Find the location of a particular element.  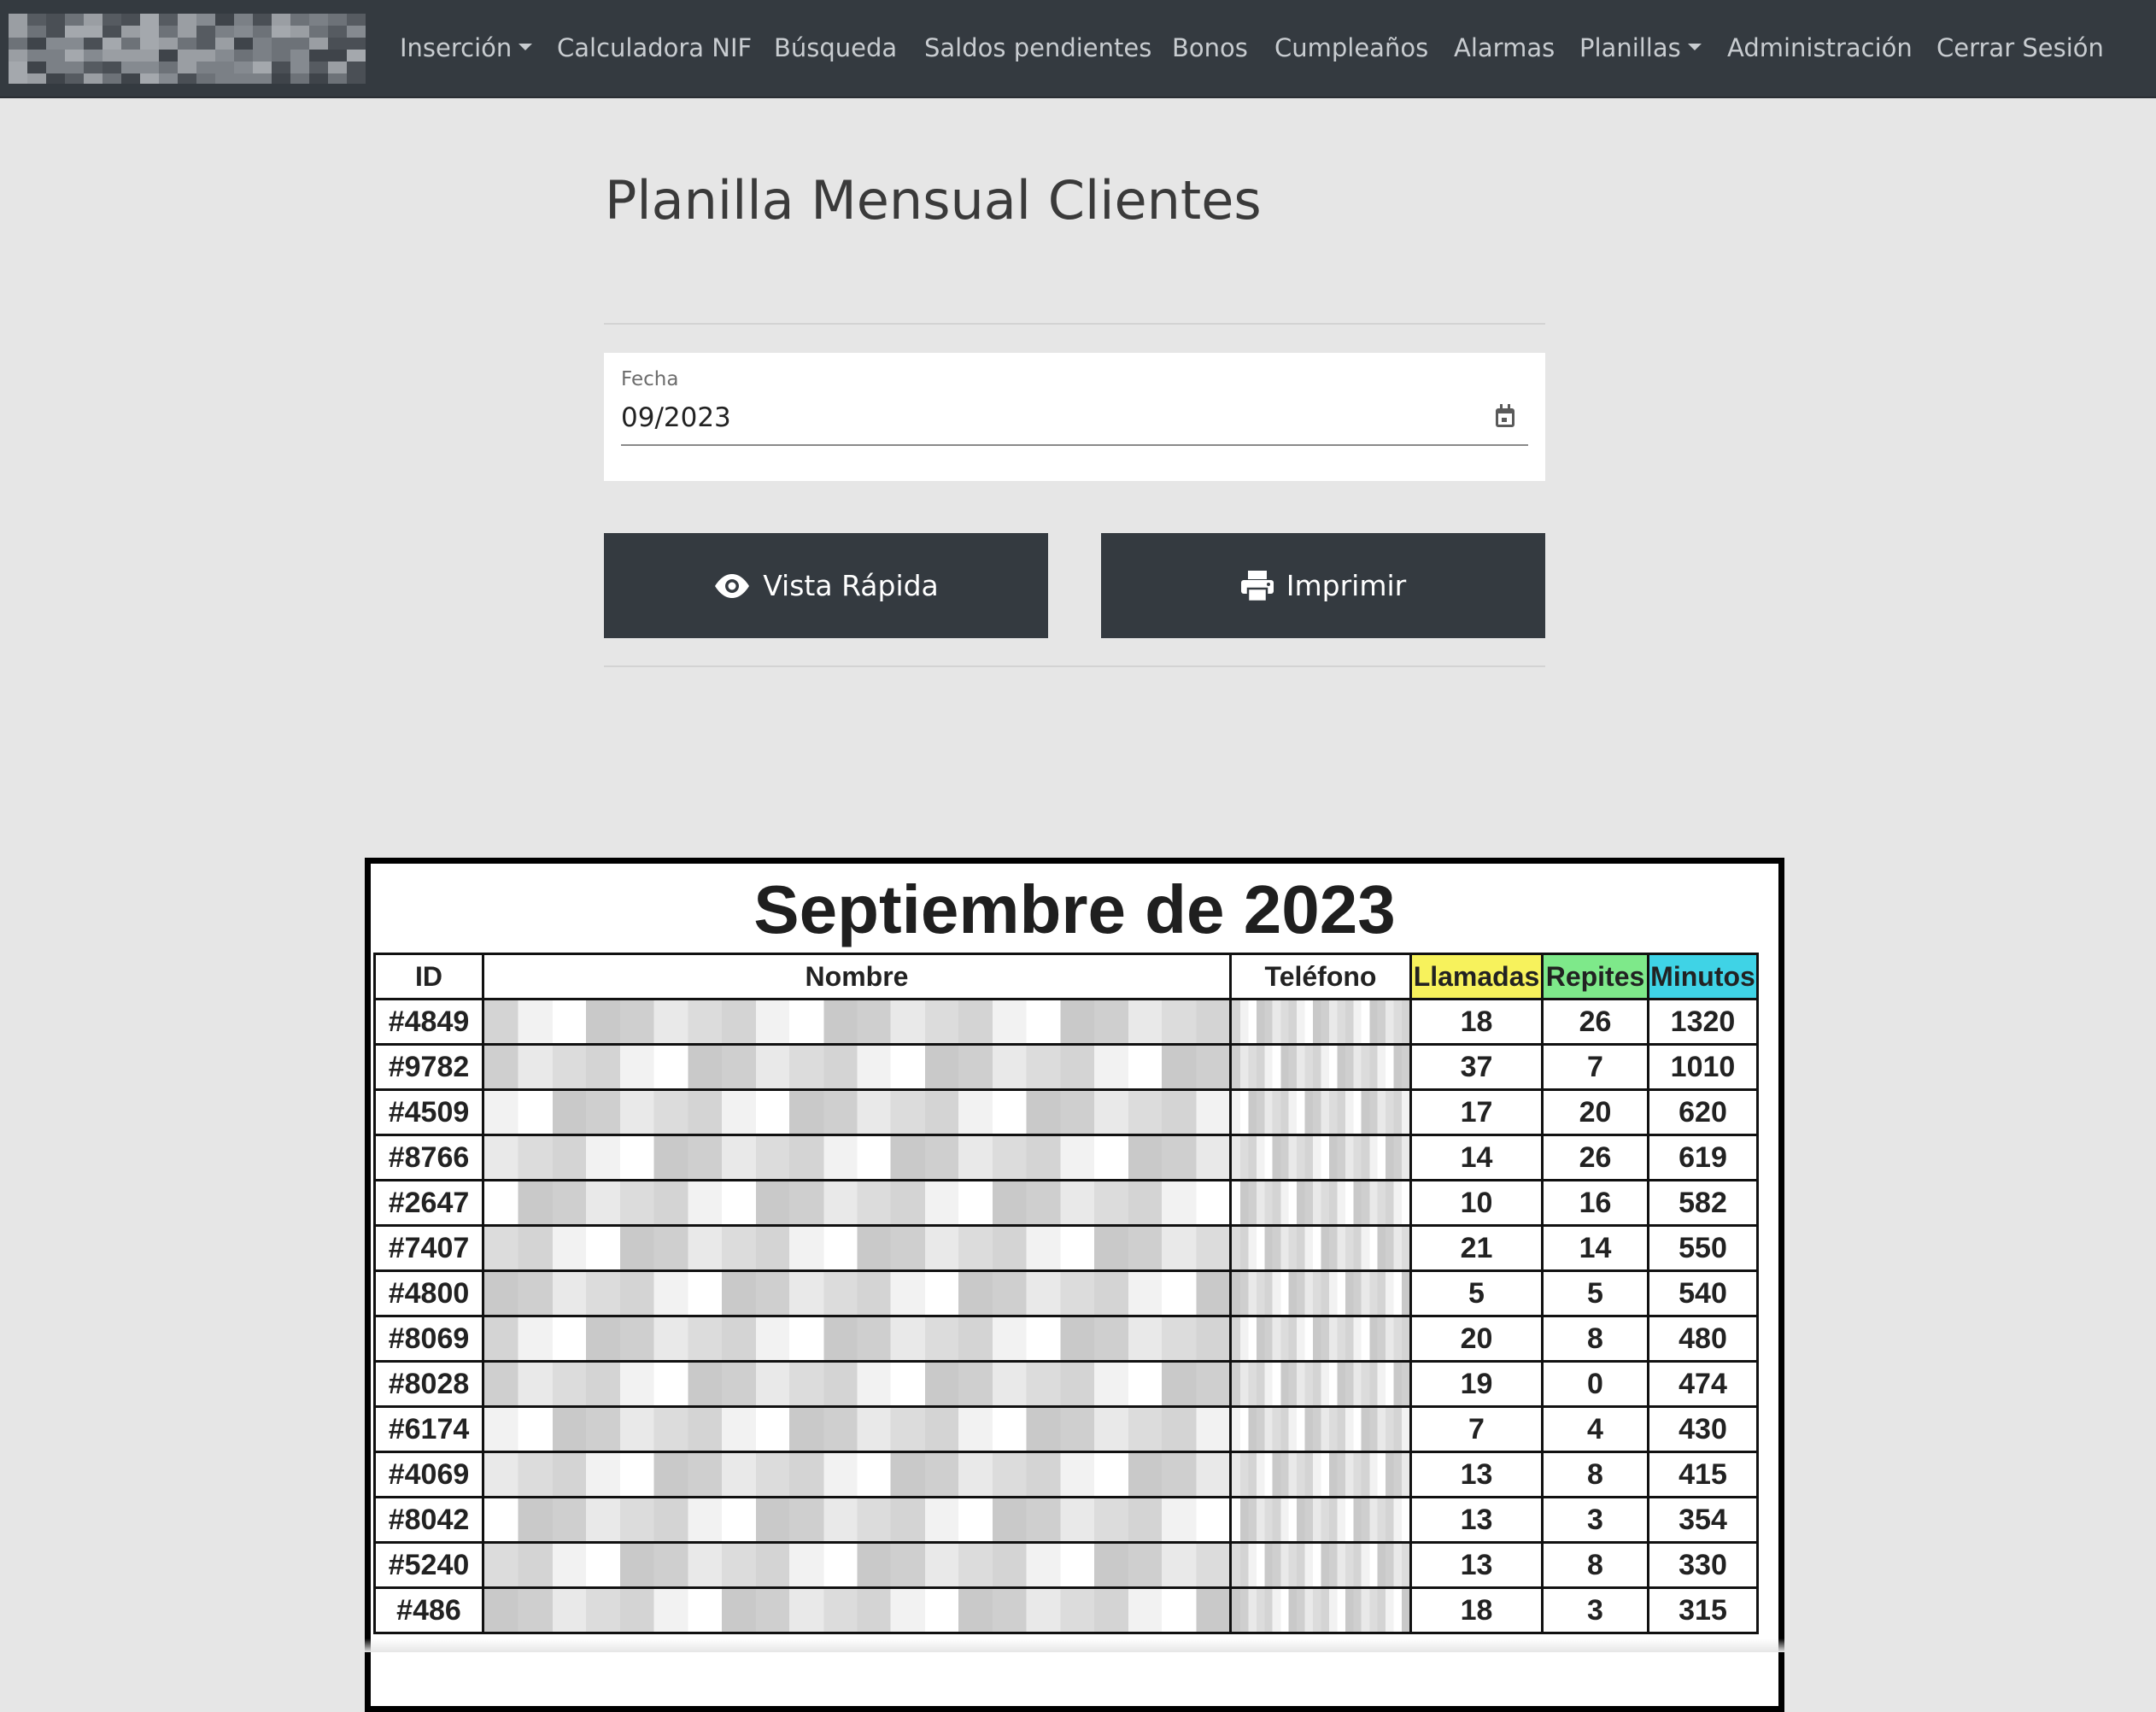

print-button: Imprimir is located at coordinates (1323, 585).